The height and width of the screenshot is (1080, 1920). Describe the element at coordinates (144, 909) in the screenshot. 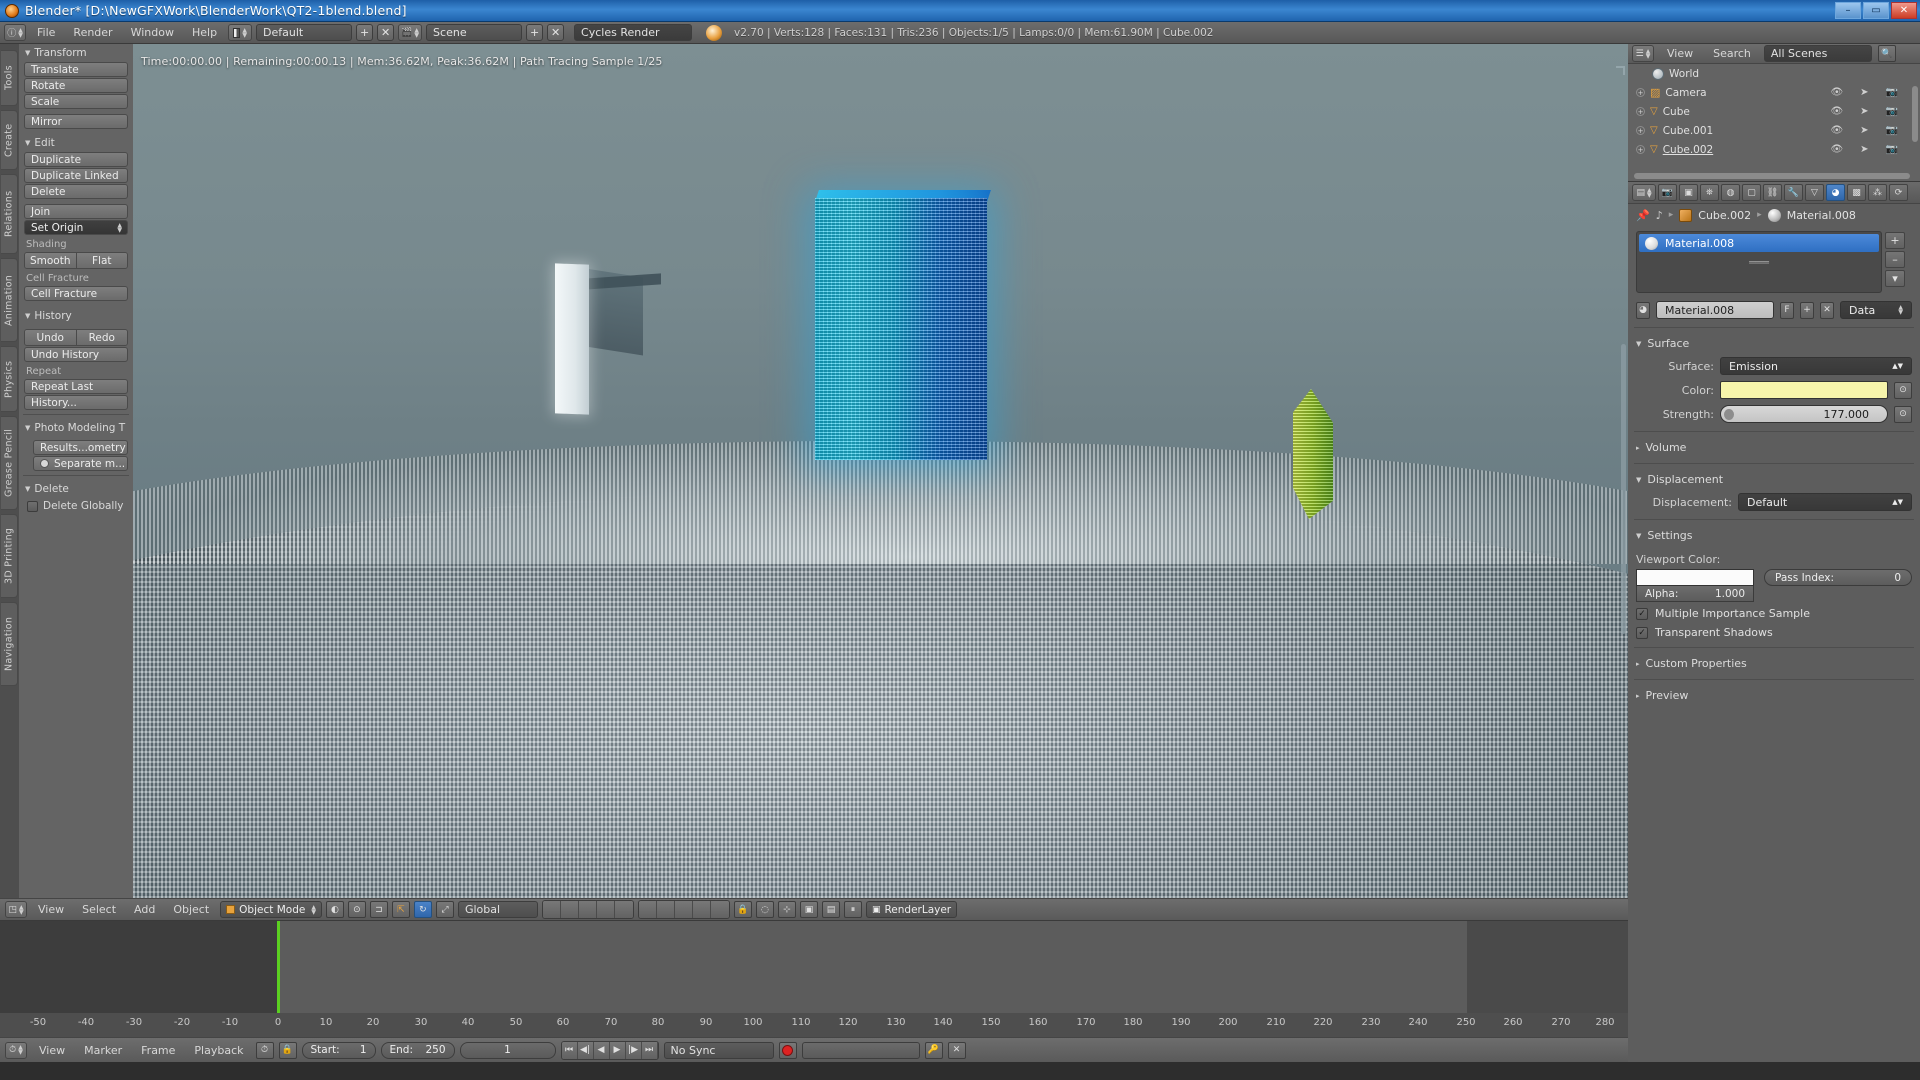

I see `viewport-menu-add: Add` at that location.